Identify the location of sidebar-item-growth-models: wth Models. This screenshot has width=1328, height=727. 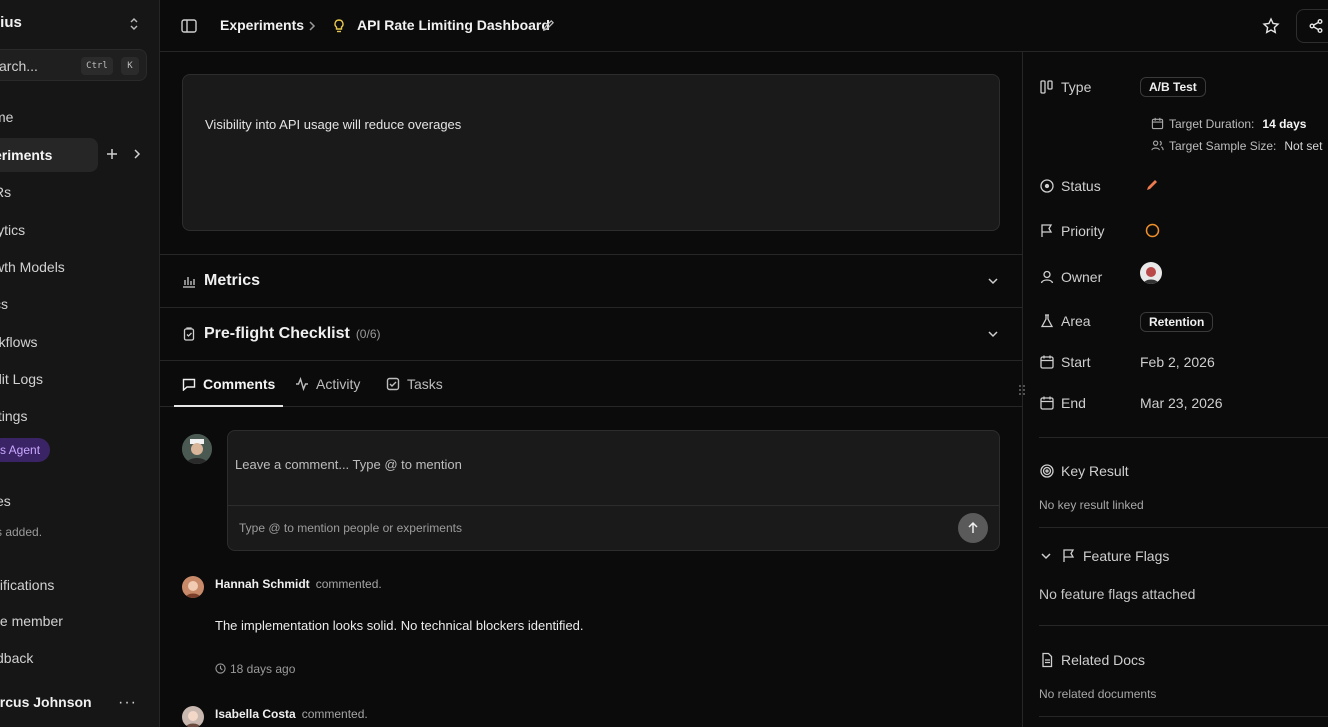
(49, 267).